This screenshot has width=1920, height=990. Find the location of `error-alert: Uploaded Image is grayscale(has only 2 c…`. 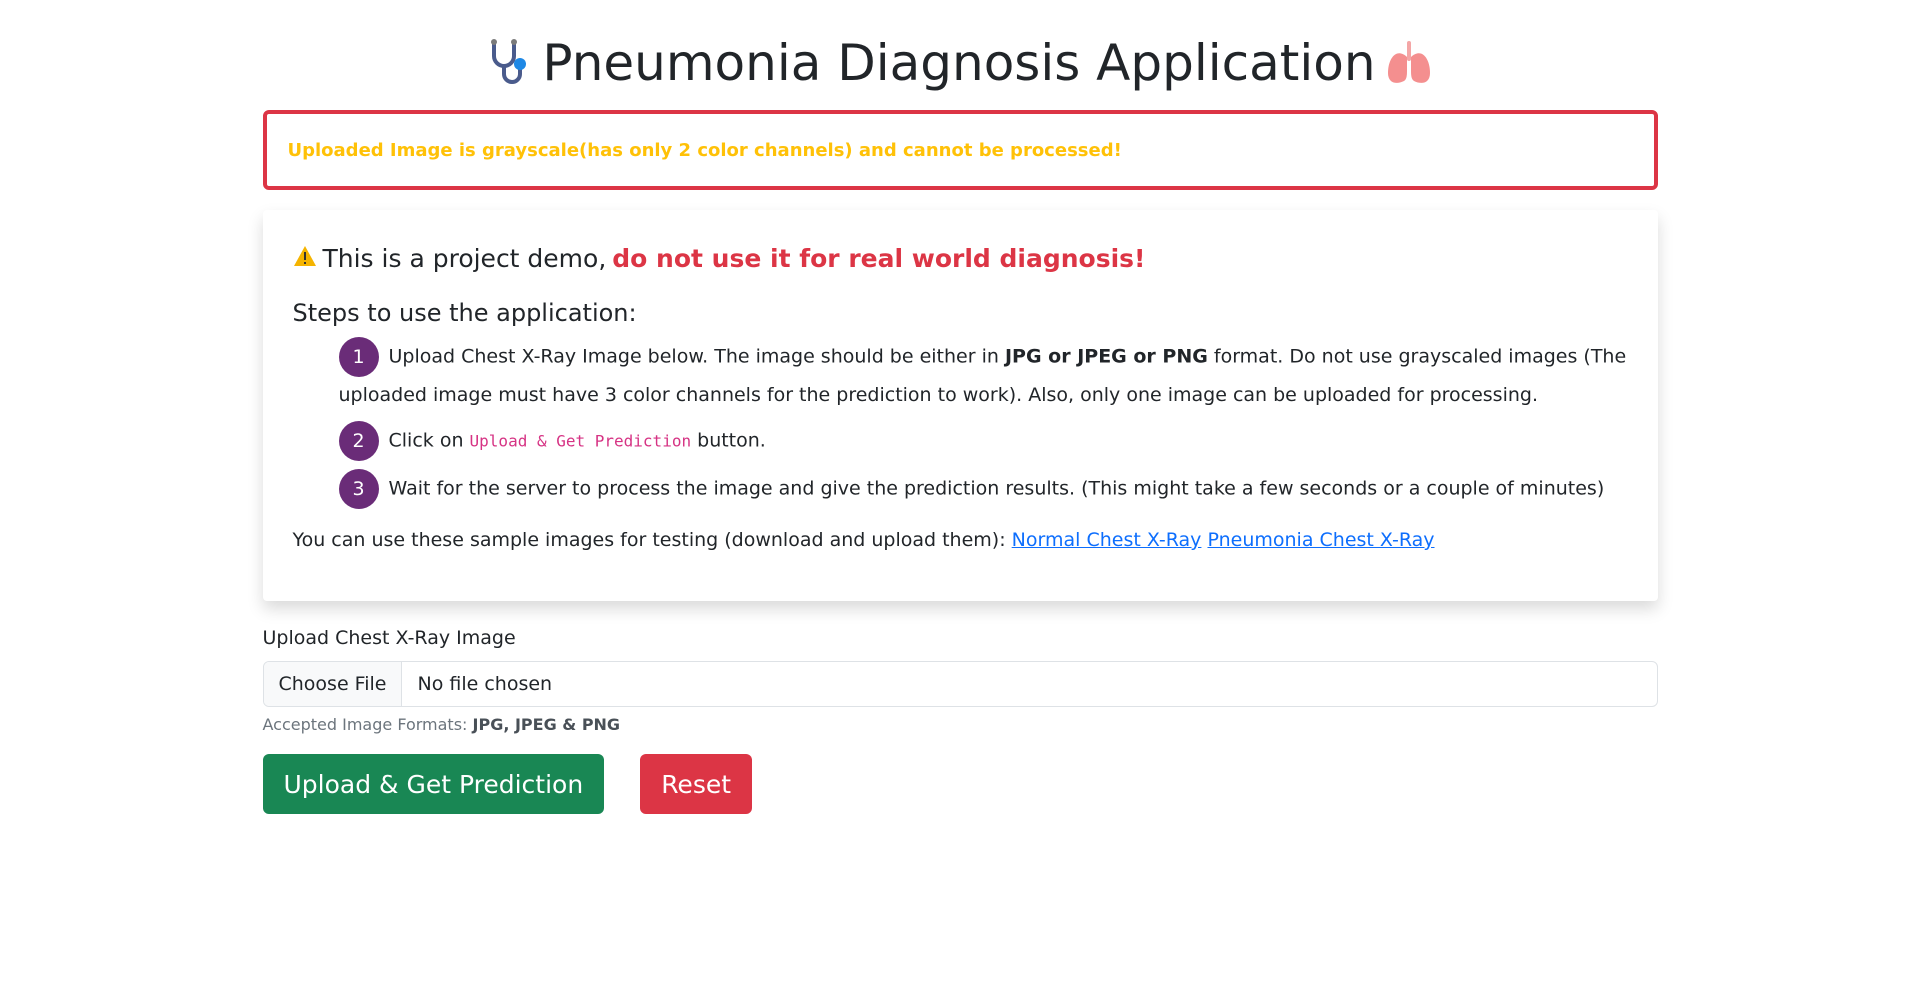

error-alert: Uploaded Image is grayscale(has only 2 c… is located at coordinates (960, 150).